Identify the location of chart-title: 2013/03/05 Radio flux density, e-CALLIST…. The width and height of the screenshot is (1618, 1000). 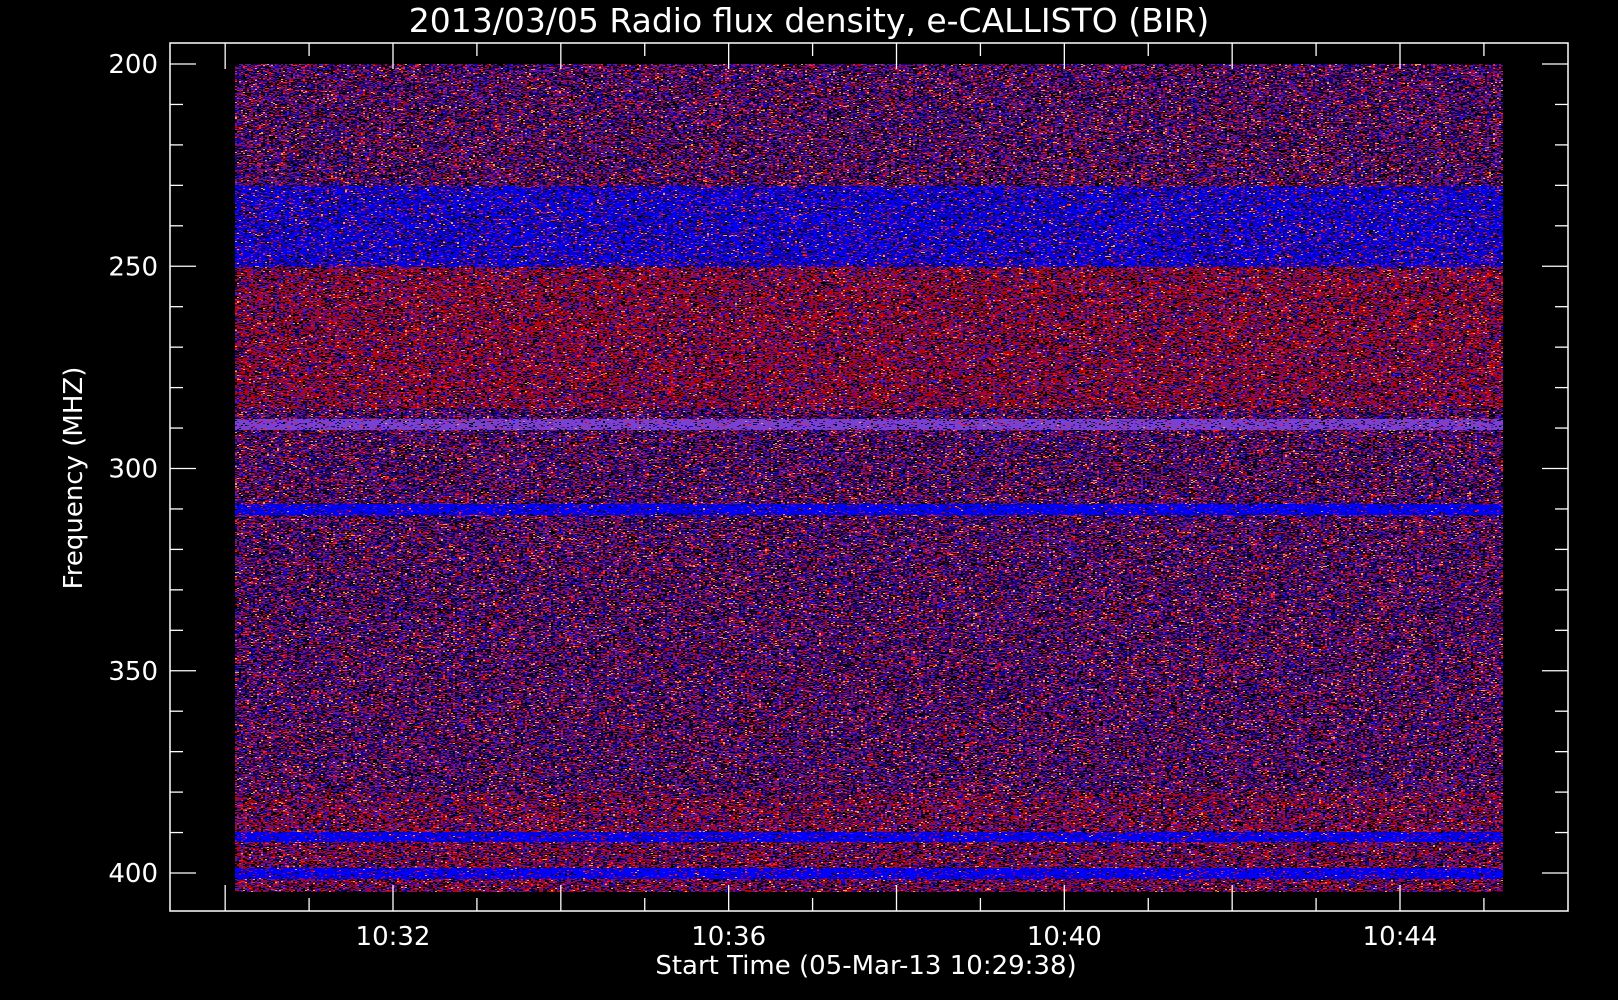
(809, 20).